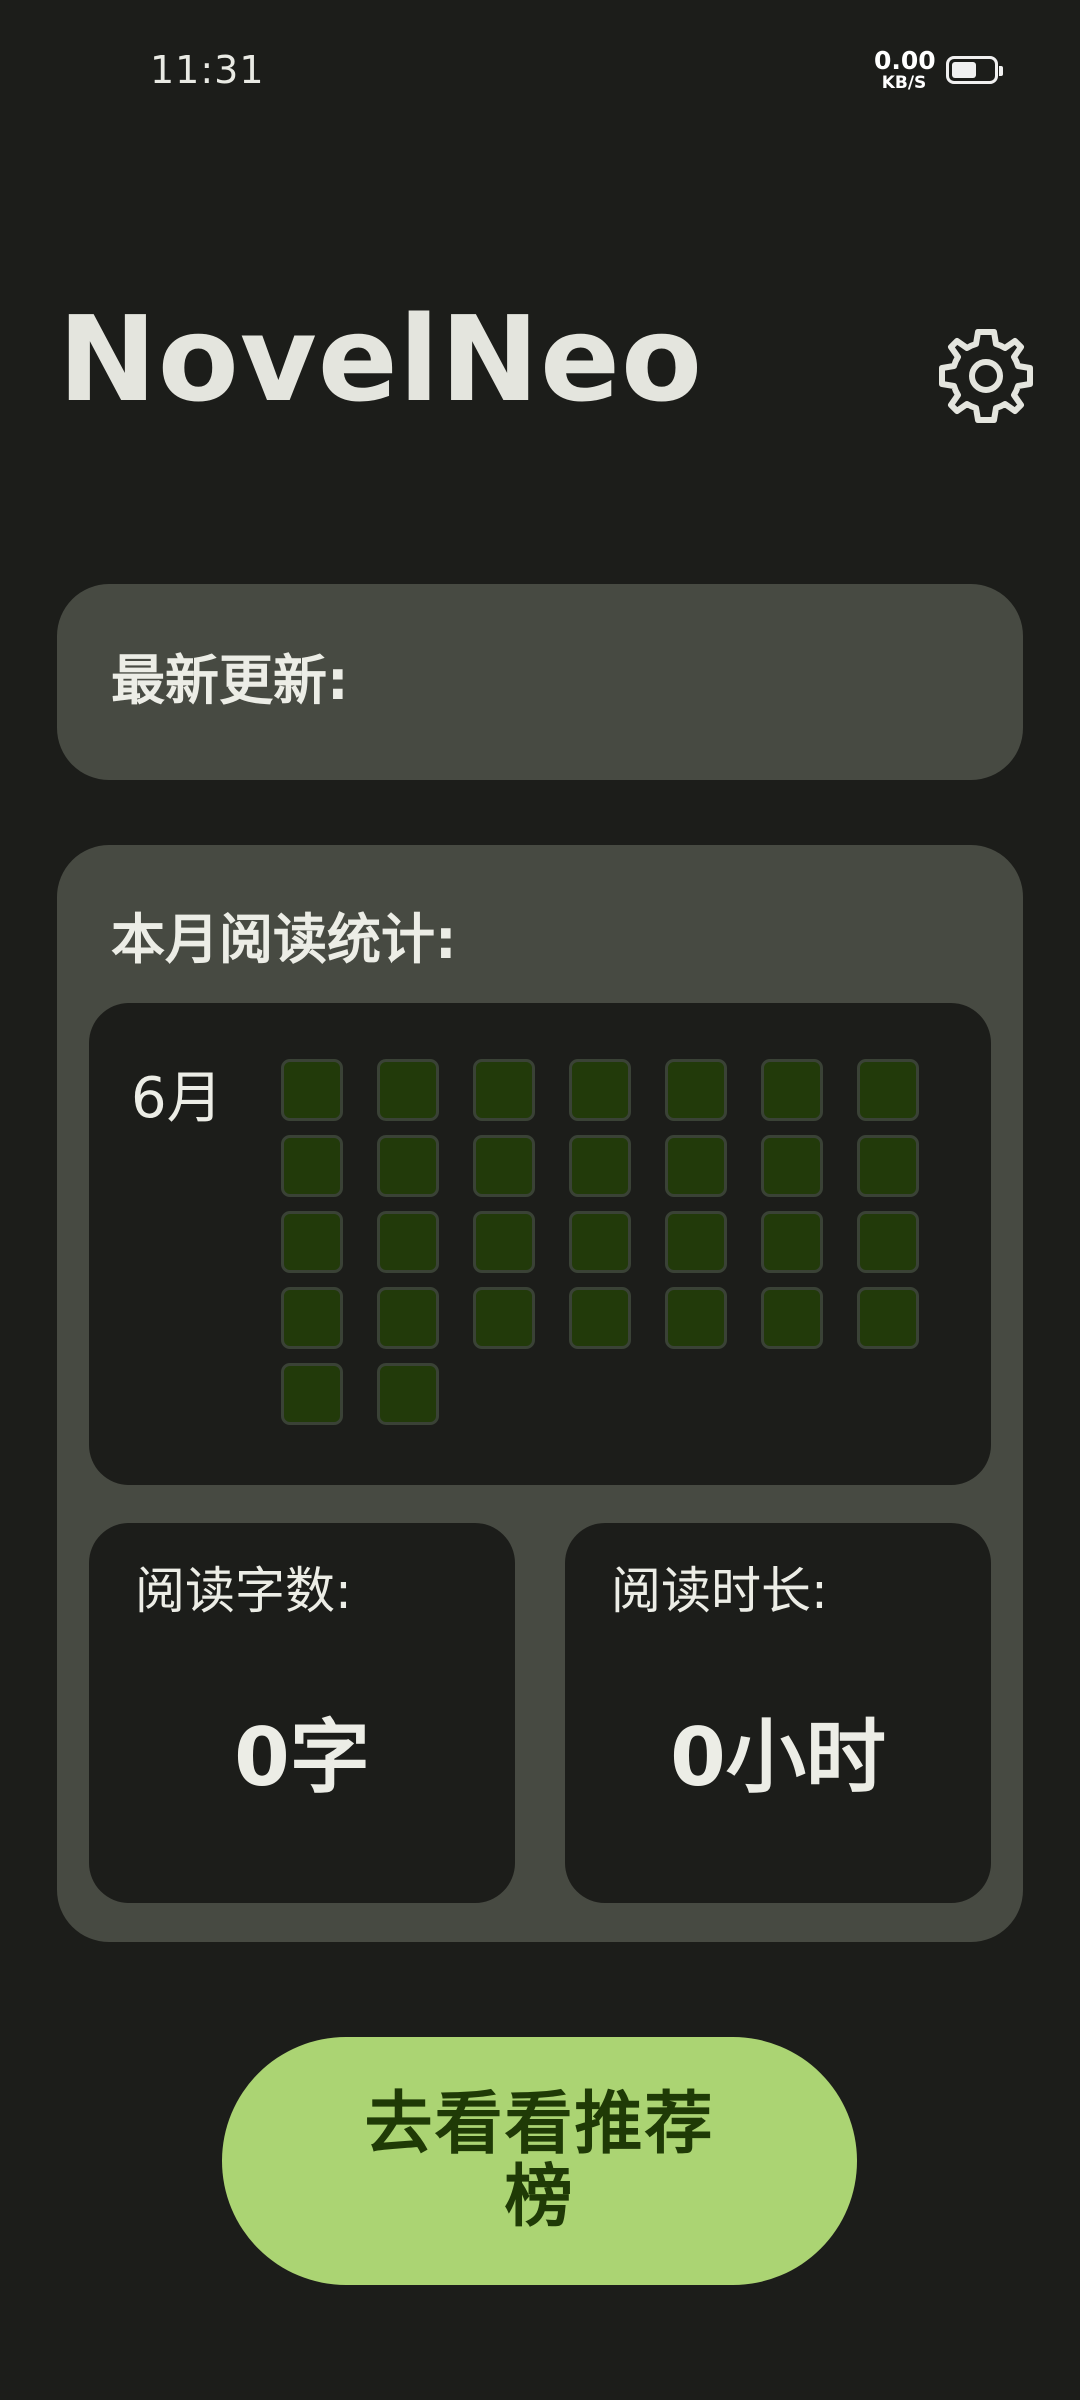  Describe the element at coordinates (207, 70) in the screenshot. I see `status-time: 11:31` at that location.